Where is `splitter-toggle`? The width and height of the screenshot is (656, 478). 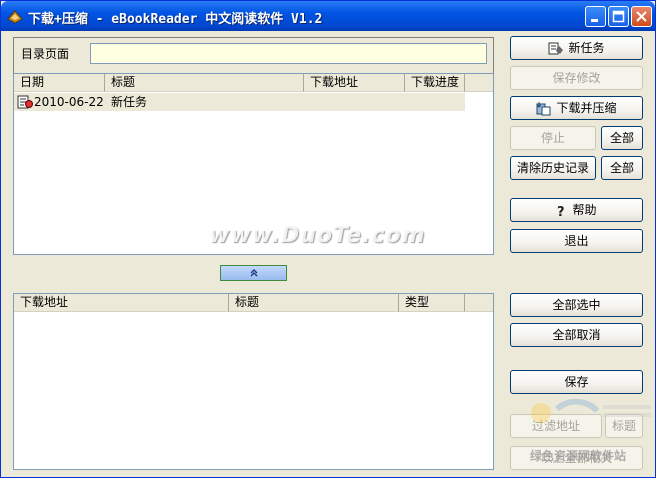 splitter-toggle is located at coordinates (253, 273).